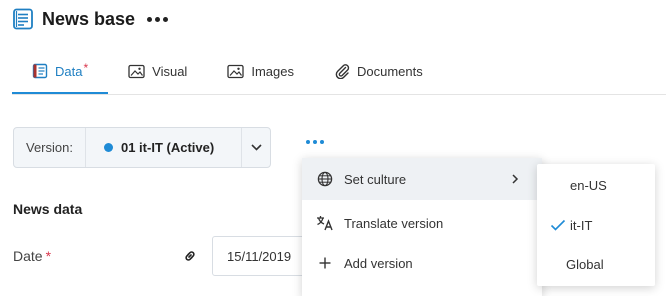 This screenshot has height=296, width=666. Describe the element at coordinates (28, 256) in the screenshot. I see `date-label-text: Date` at that location.